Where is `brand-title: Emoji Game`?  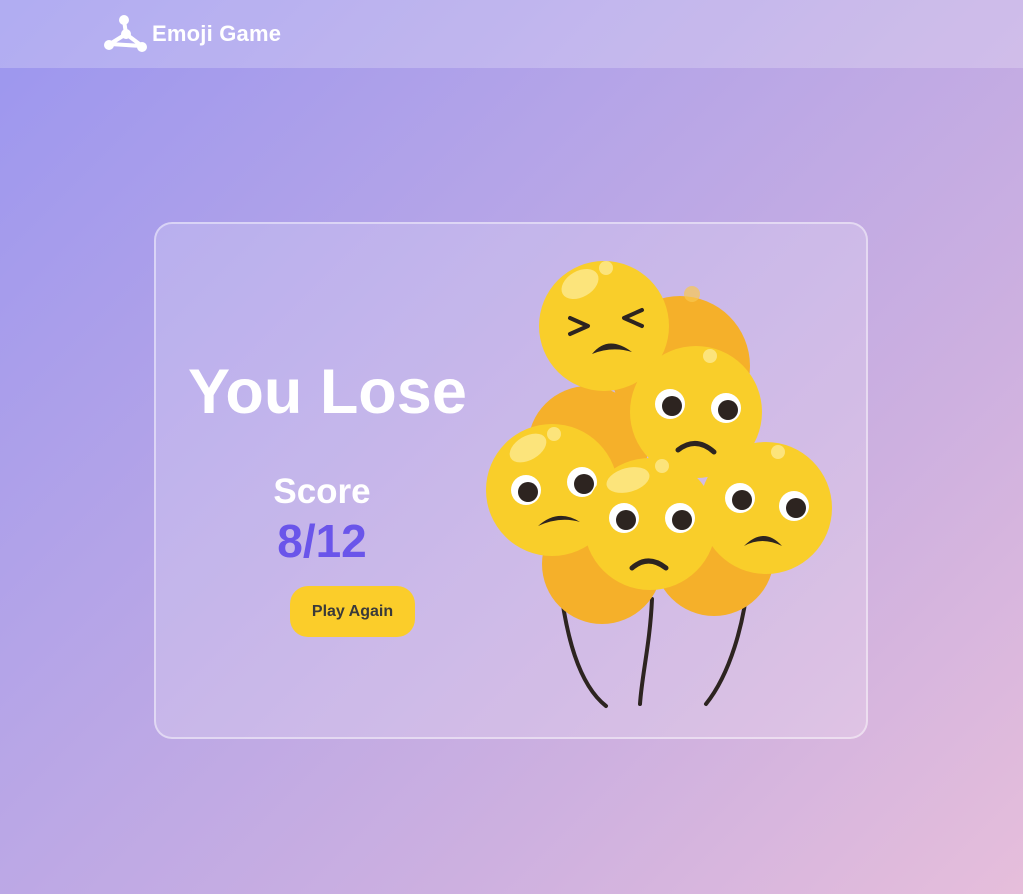
brand-title: Emoji Game is located at coordinates (217, 33).